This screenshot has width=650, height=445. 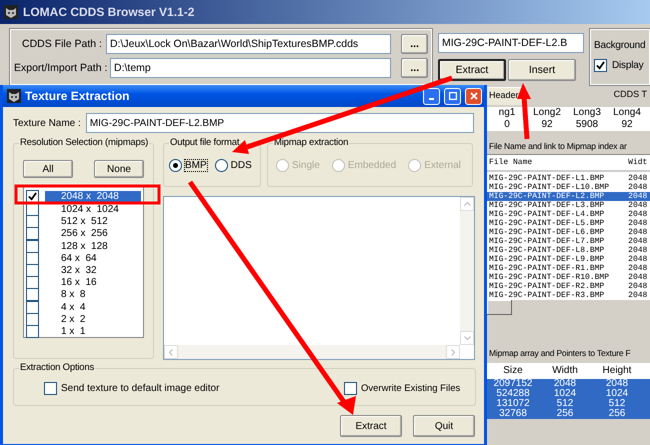 I want to click on resolution-item: 1024 x 1024, so click(x=93, y=210).